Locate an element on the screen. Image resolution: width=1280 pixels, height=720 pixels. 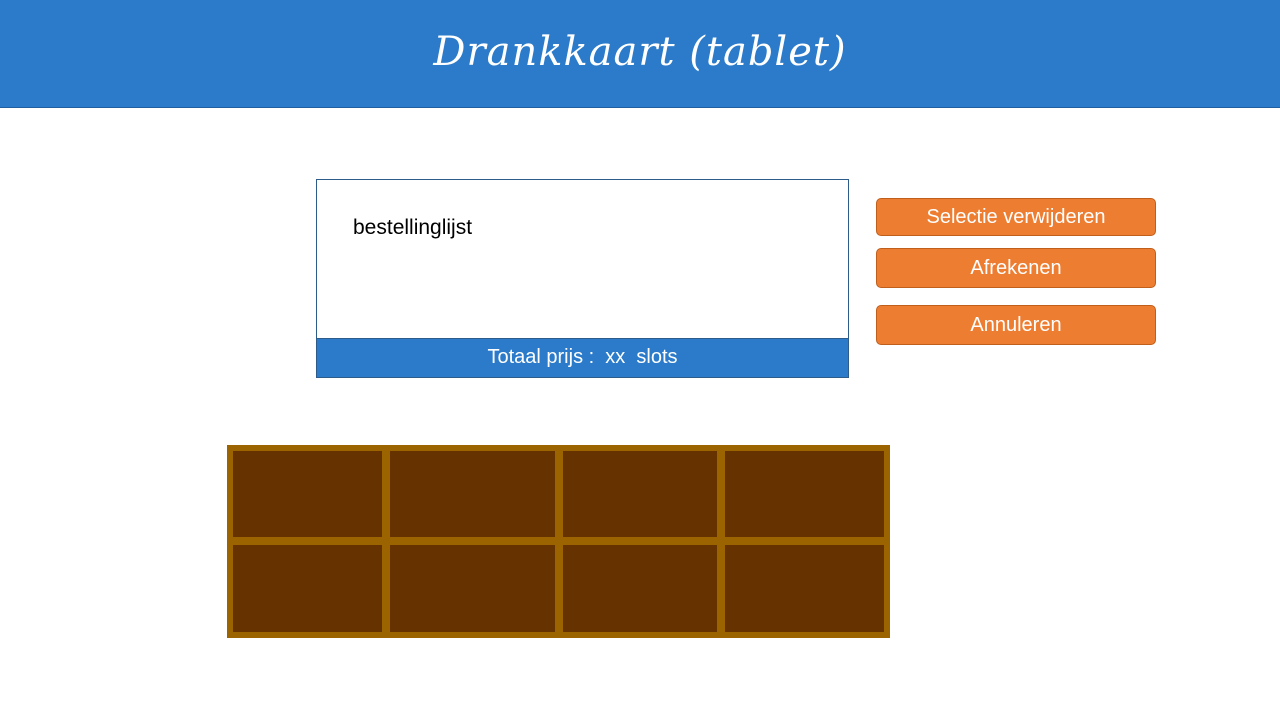
total-price-bar: Totaal prijs : xx slots is located at coordinates (582, 357).